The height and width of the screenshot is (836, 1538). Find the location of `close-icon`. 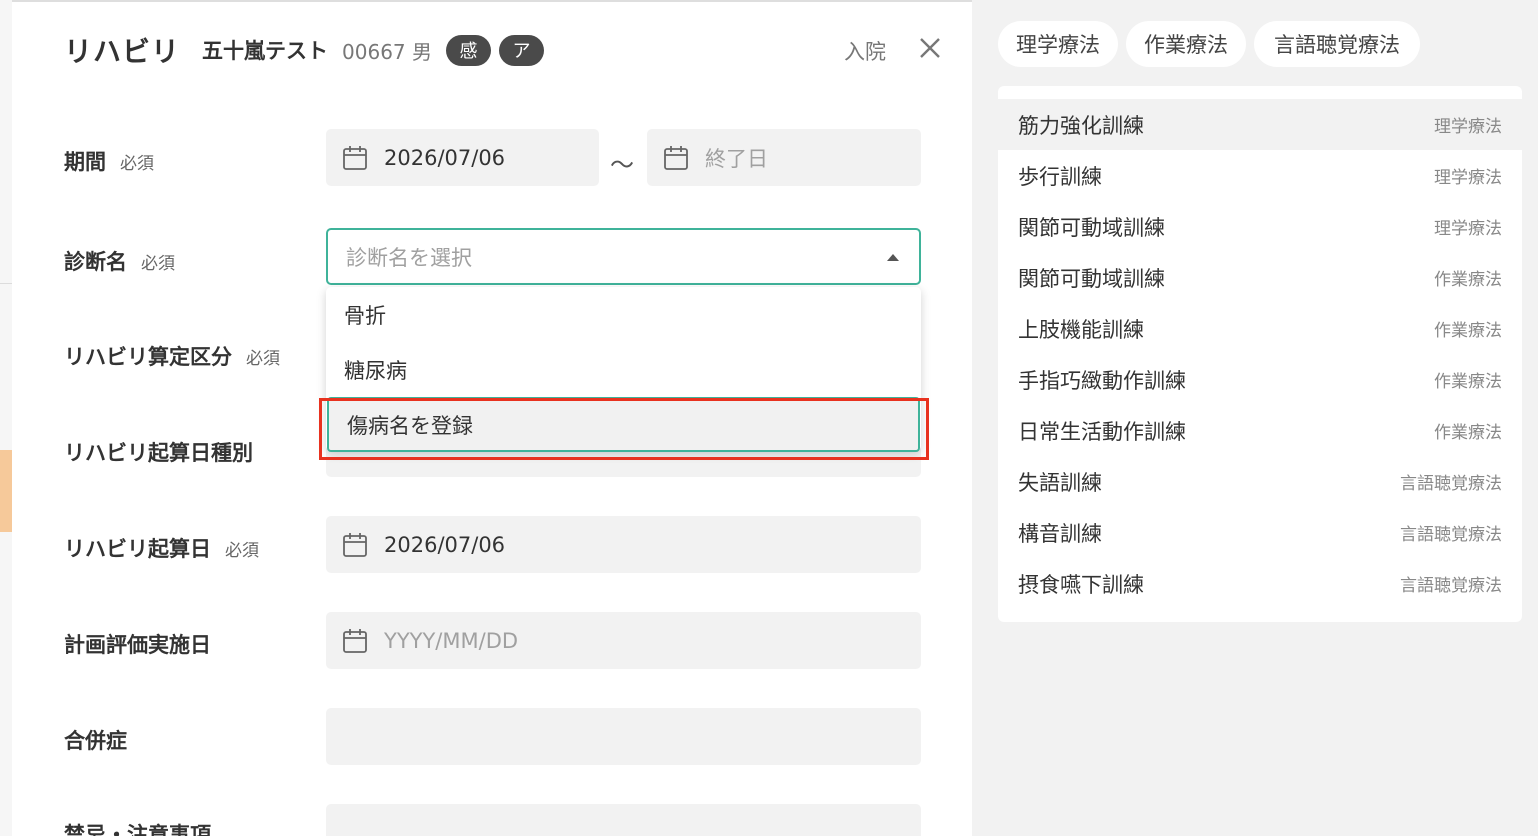

close-icon is located at coordinates (930, 48).